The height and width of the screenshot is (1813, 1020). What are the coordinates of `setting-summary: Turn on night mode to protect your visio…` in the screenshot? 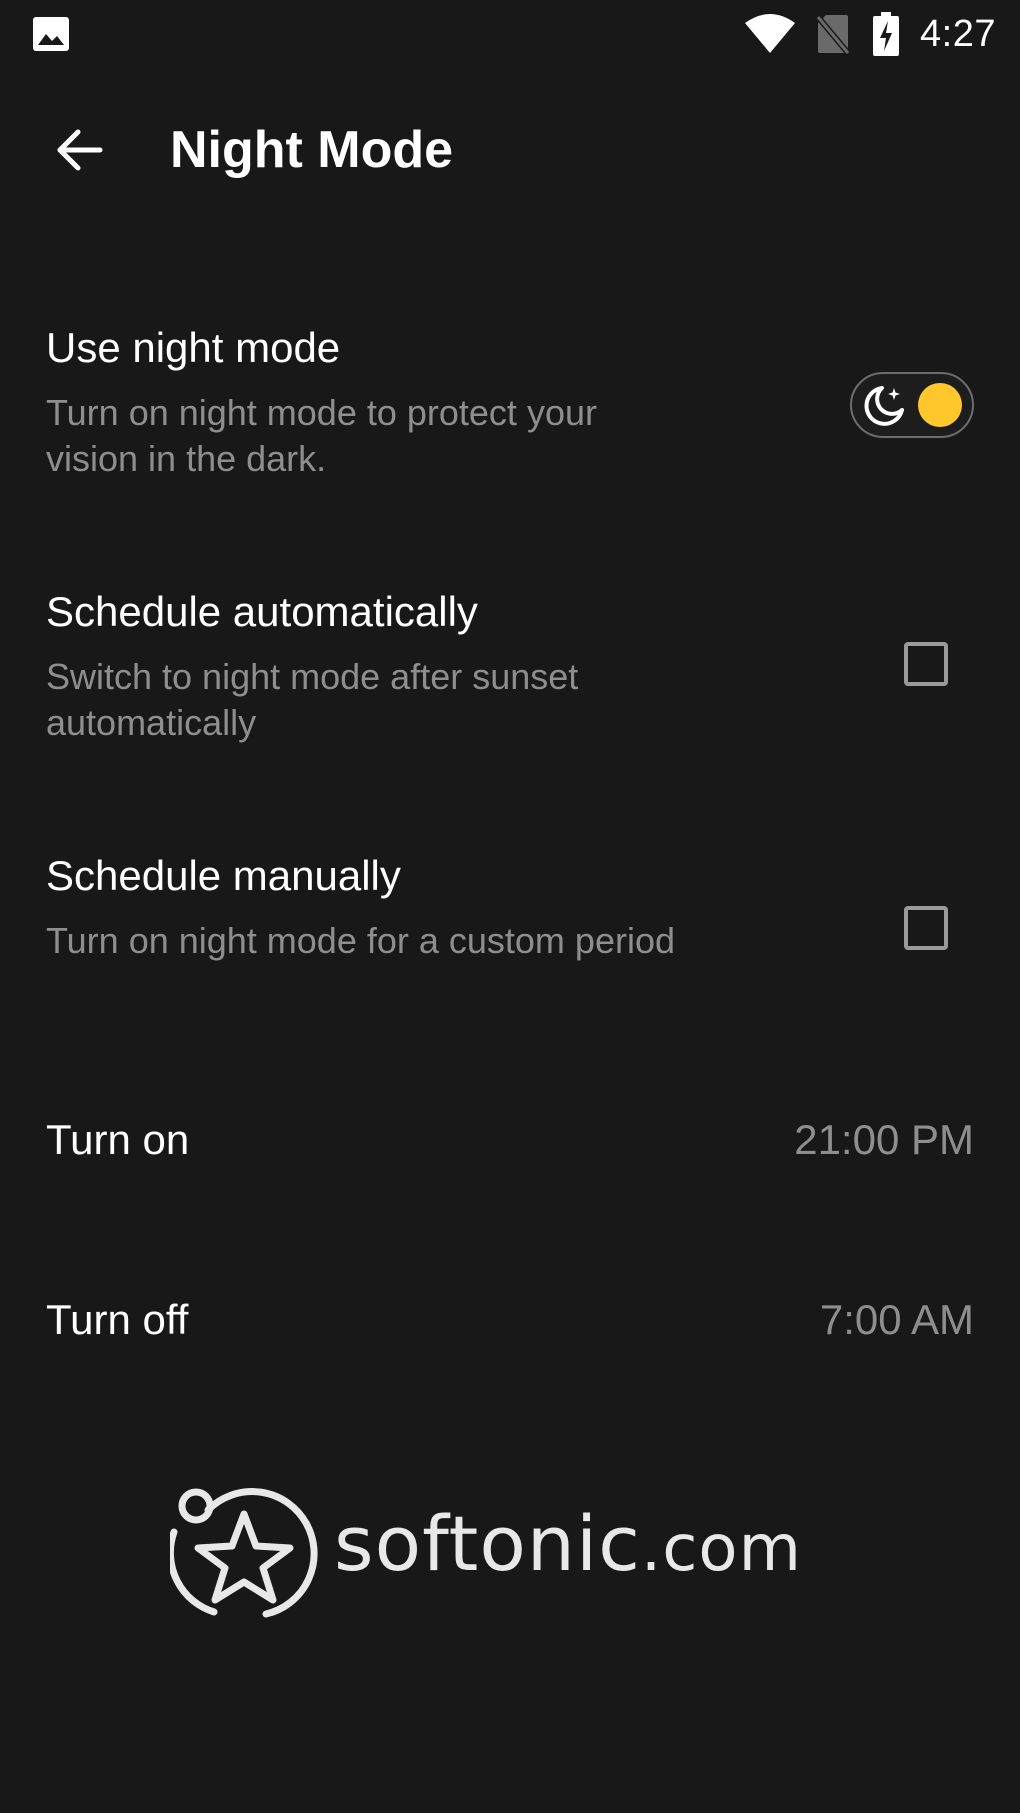 It's located at (321, 435).